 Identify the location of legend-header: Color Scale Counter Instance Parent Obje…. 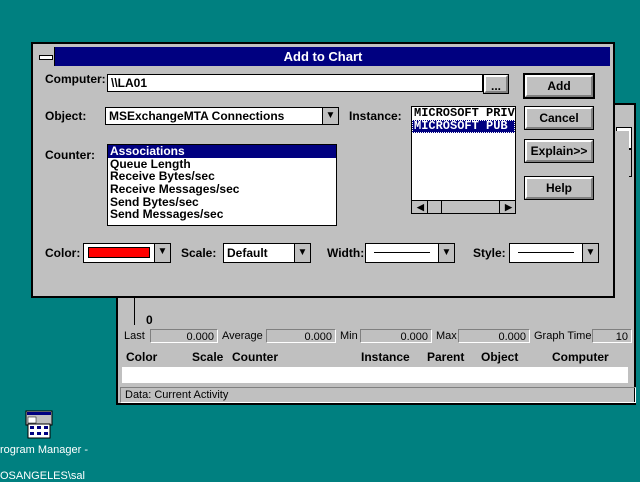
(376, 357).